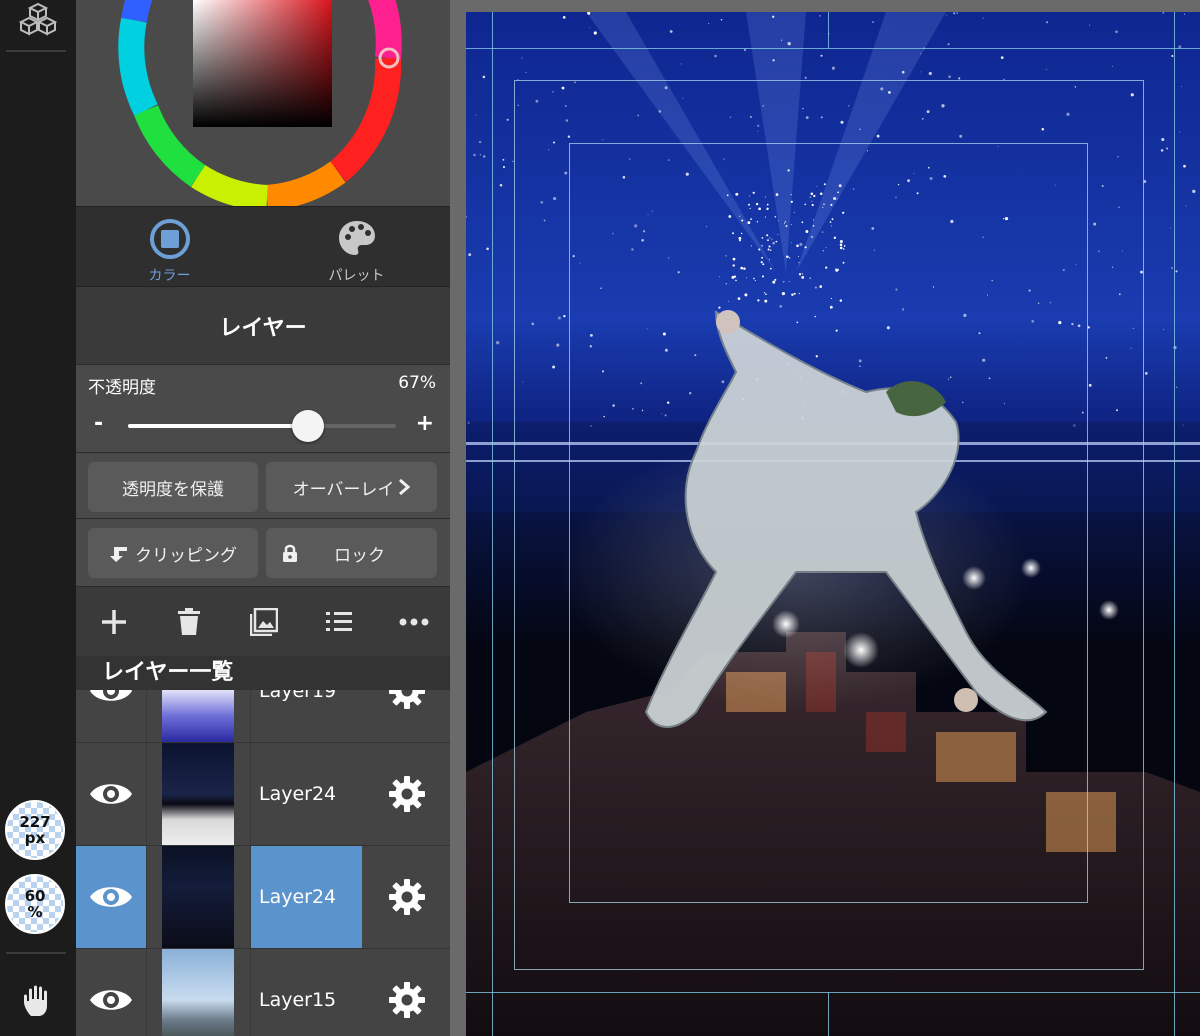 This screenshot has width=1200, height=1036. I want to click on protect-alpha-button: 透明度を保護, so click(173, 487).